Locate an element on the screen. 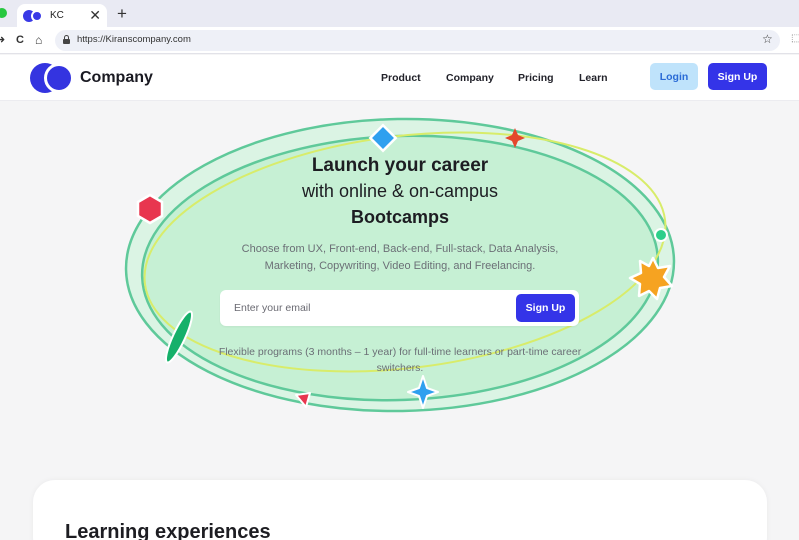 This screenshot has height=540, width=799. back-arrow-icon: ➜ is located at coordinates (2, 40).